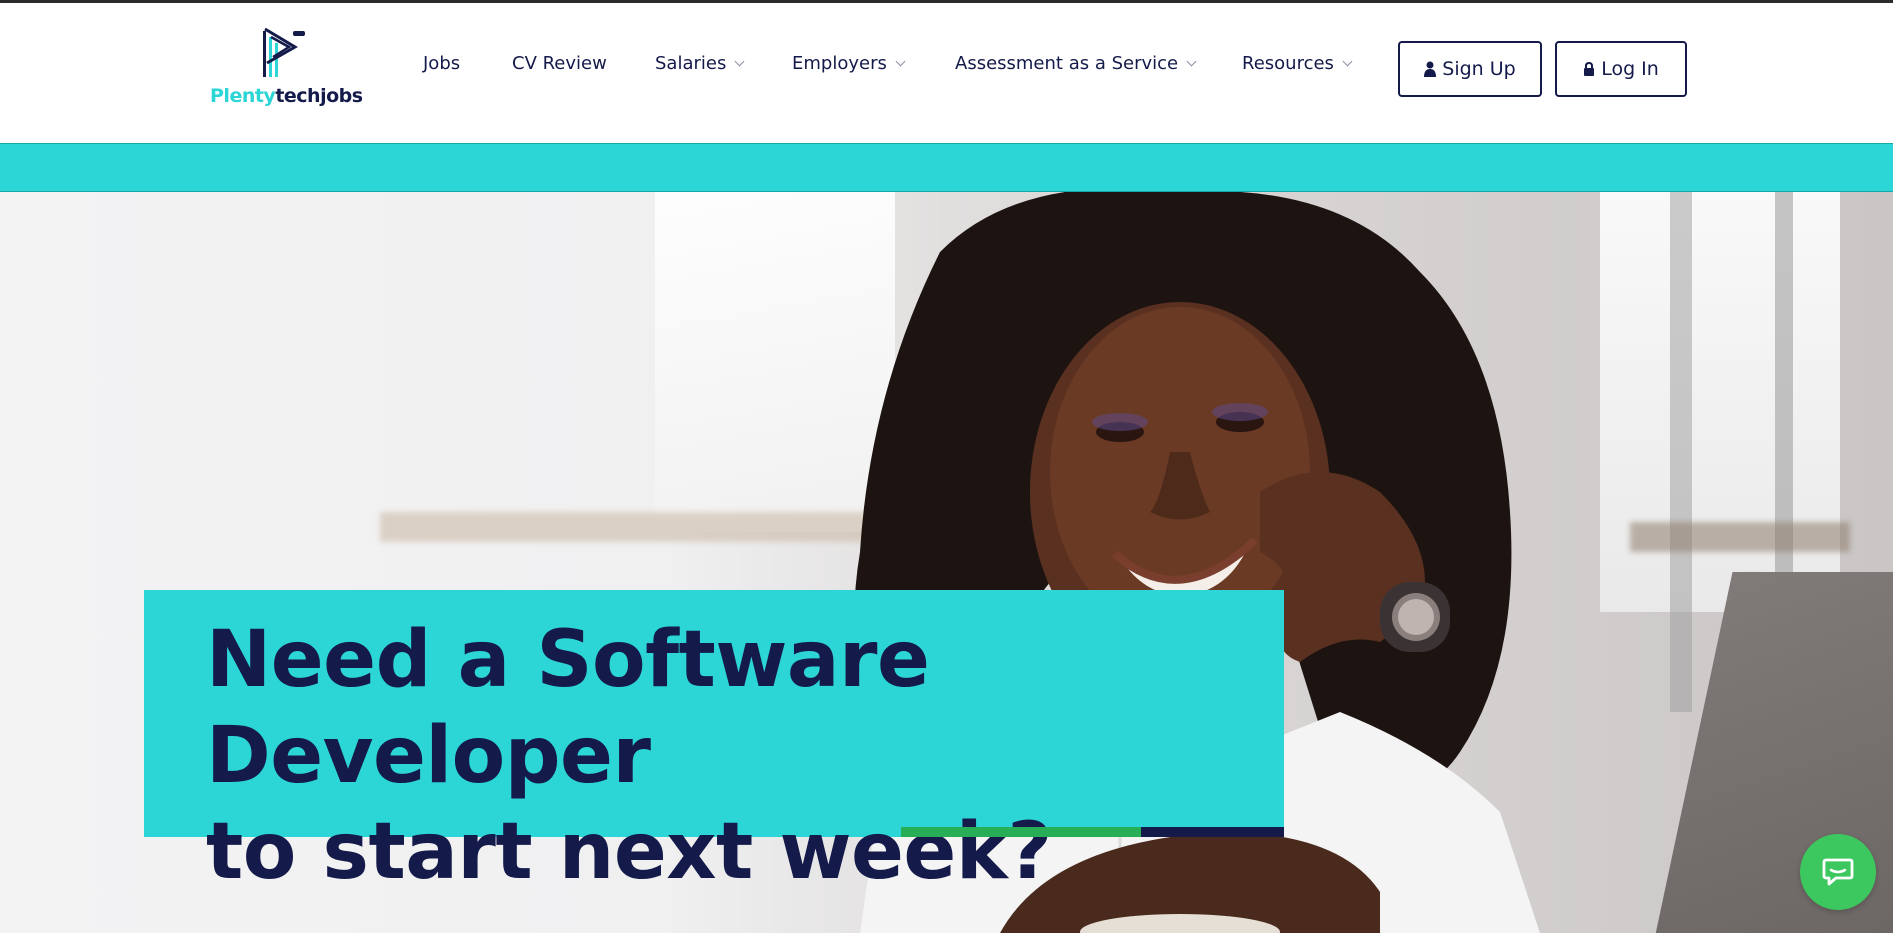  Describe the element at coordinates (568, 708) in the screenshot. I see `hero-headline-line1: Need a Software Developer` at that location.